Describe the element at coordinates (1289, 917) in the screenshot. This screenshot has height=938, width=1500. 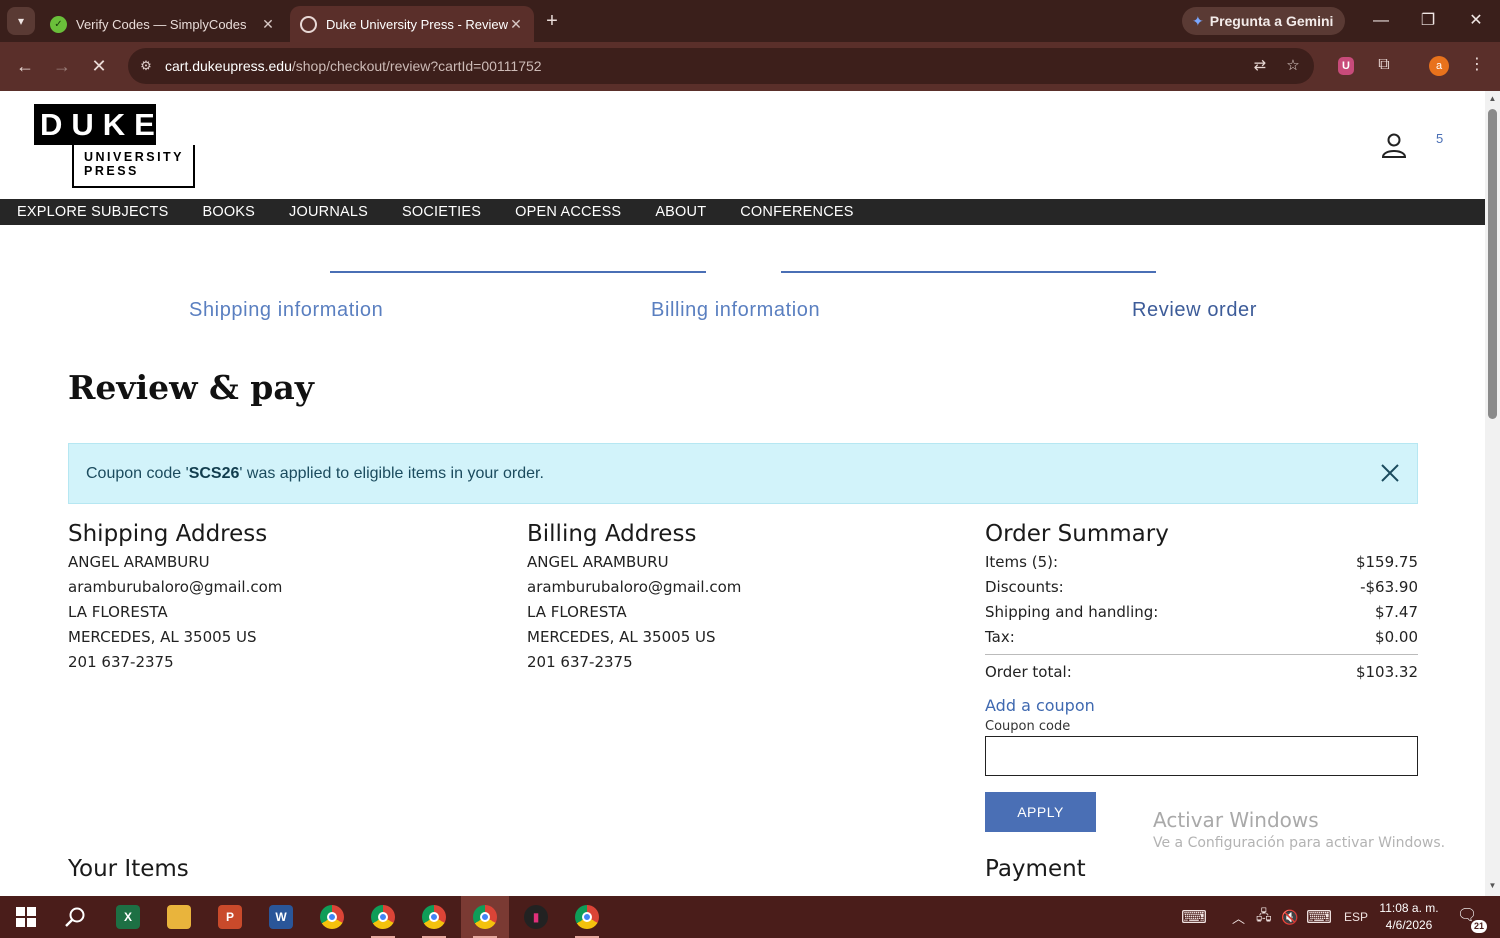
I see `volume-muted-icon: 🔇` at that location.